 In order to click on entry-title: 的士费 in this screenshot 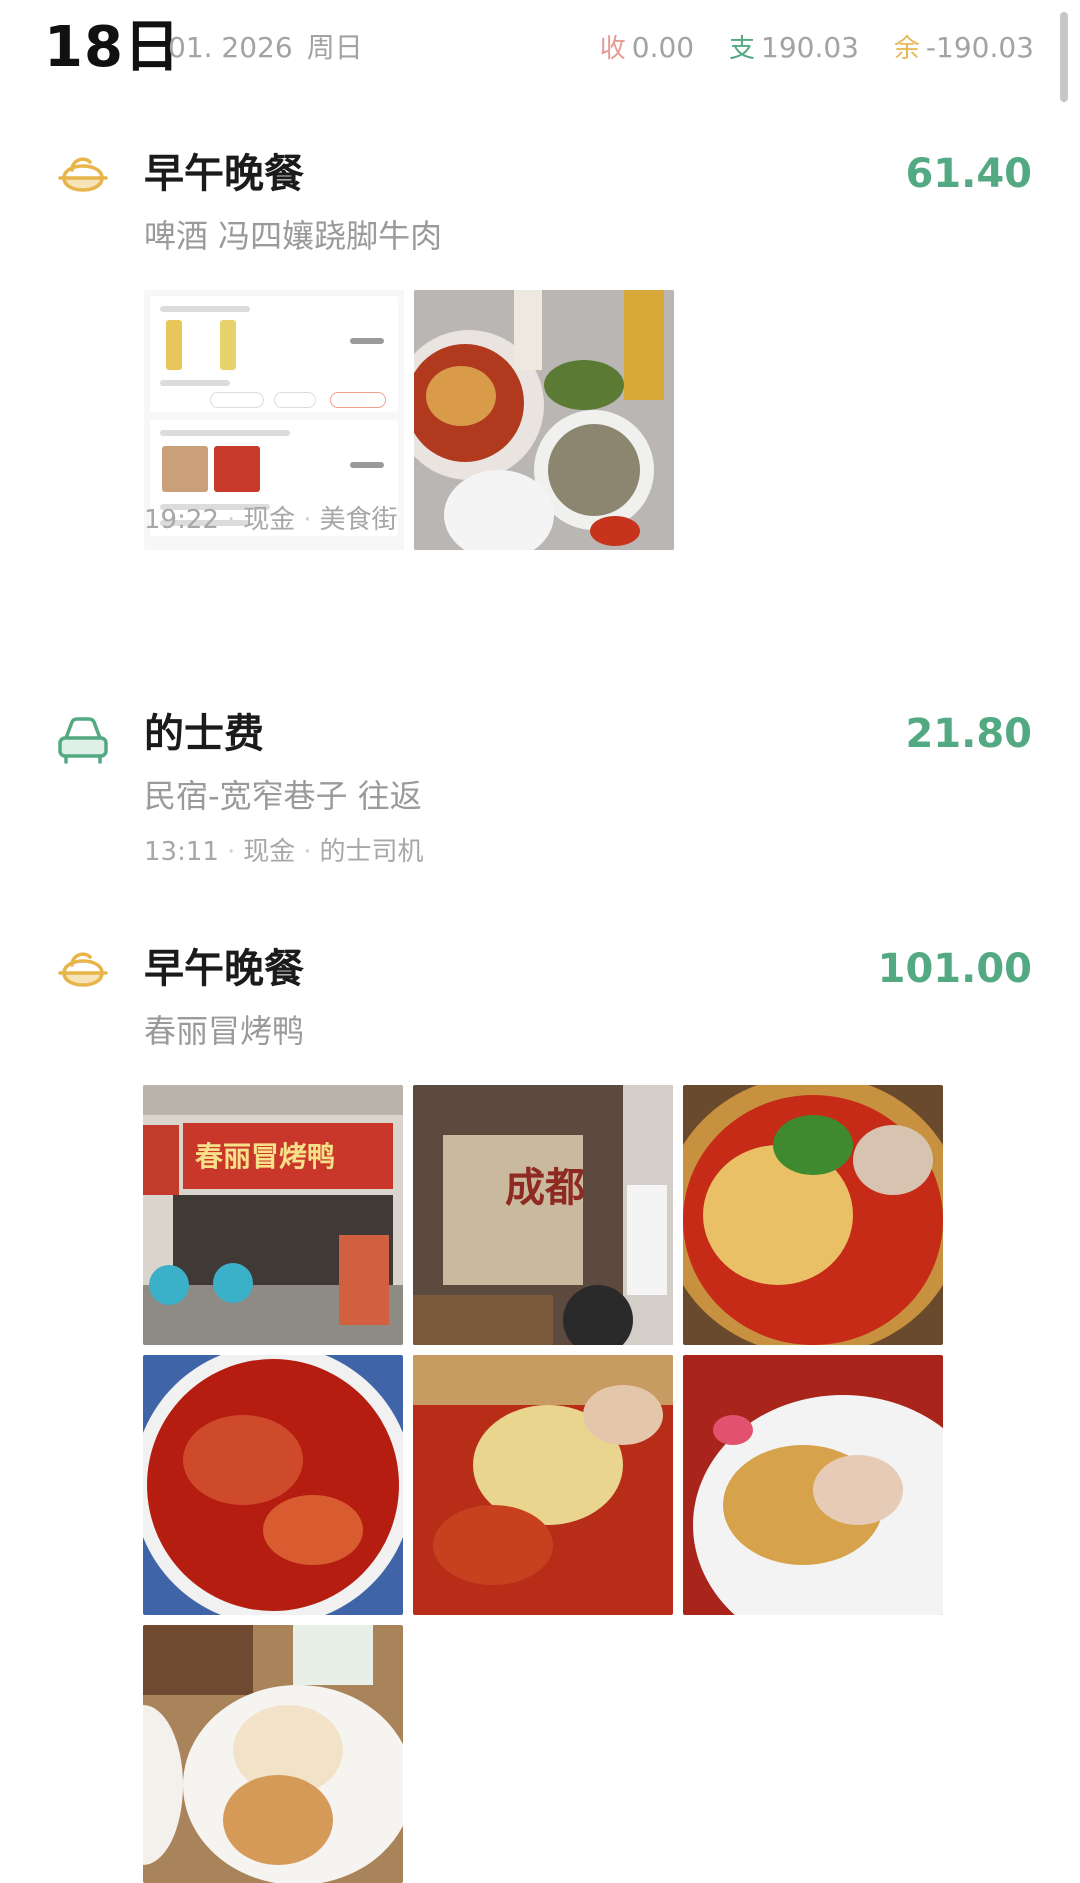, I will do `click(204, 734)`.